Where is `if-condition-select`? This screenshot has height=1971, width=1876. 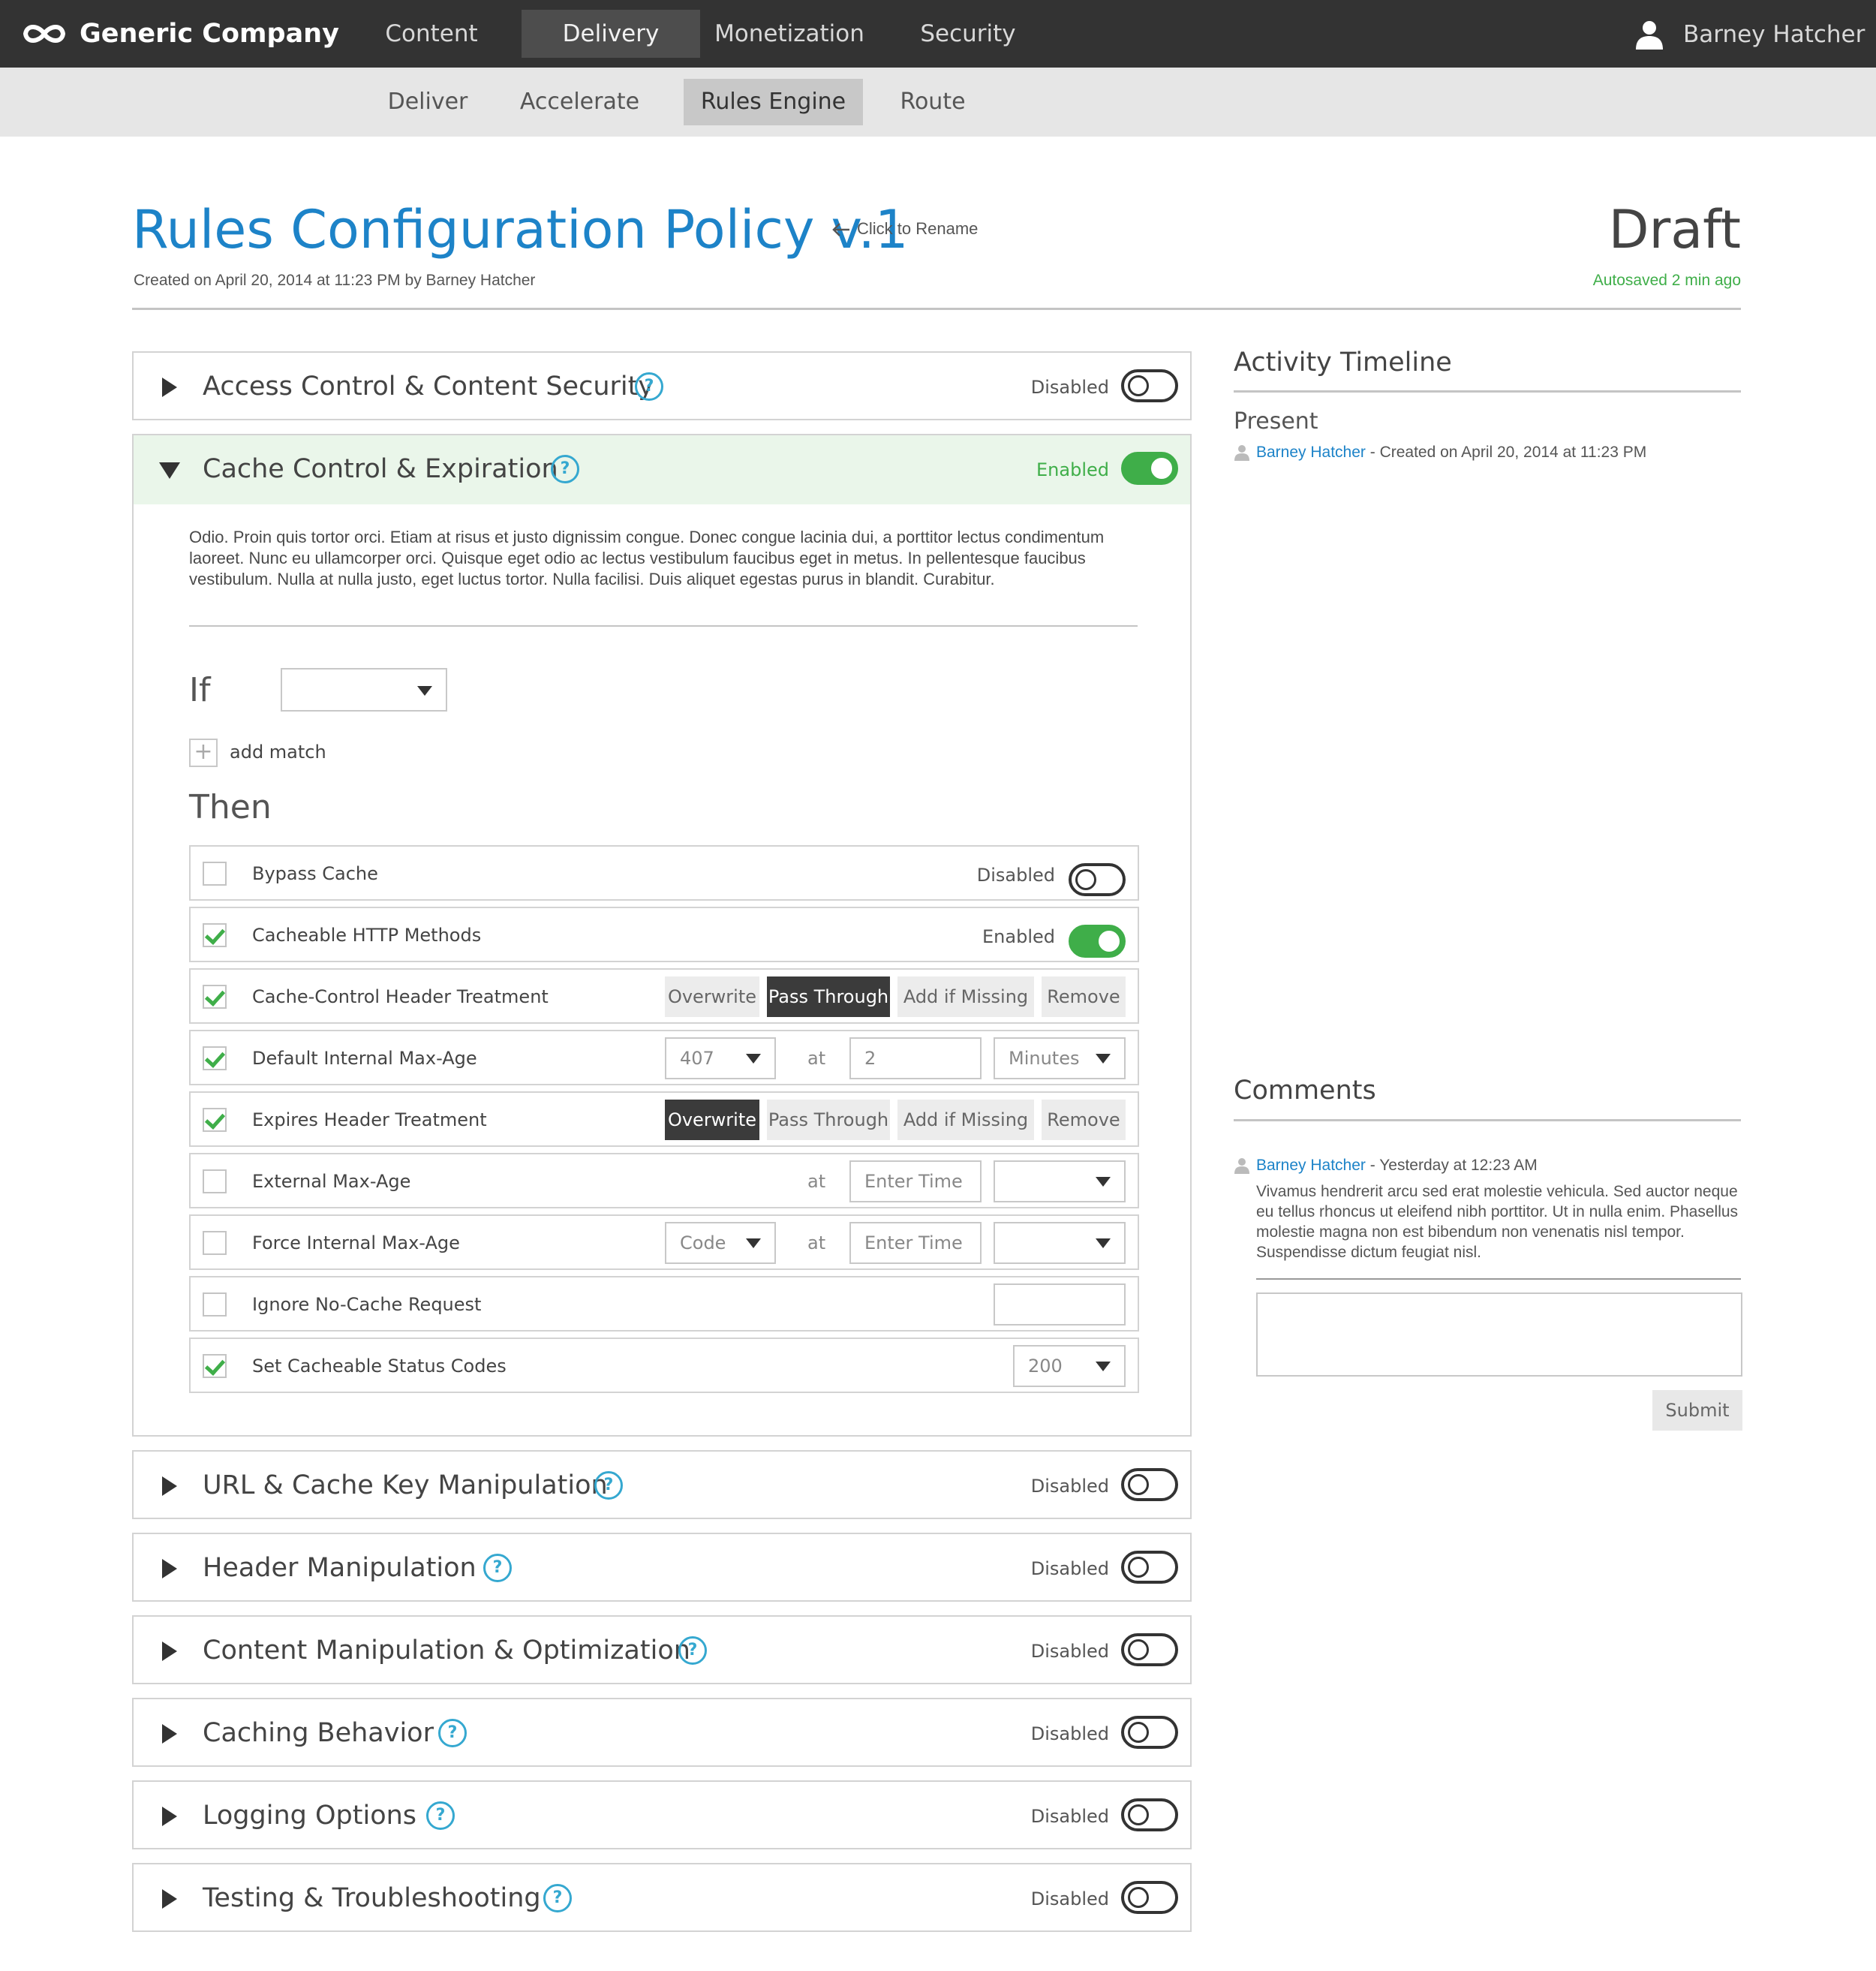 if-condition-select is located at coordinates (364, 690).